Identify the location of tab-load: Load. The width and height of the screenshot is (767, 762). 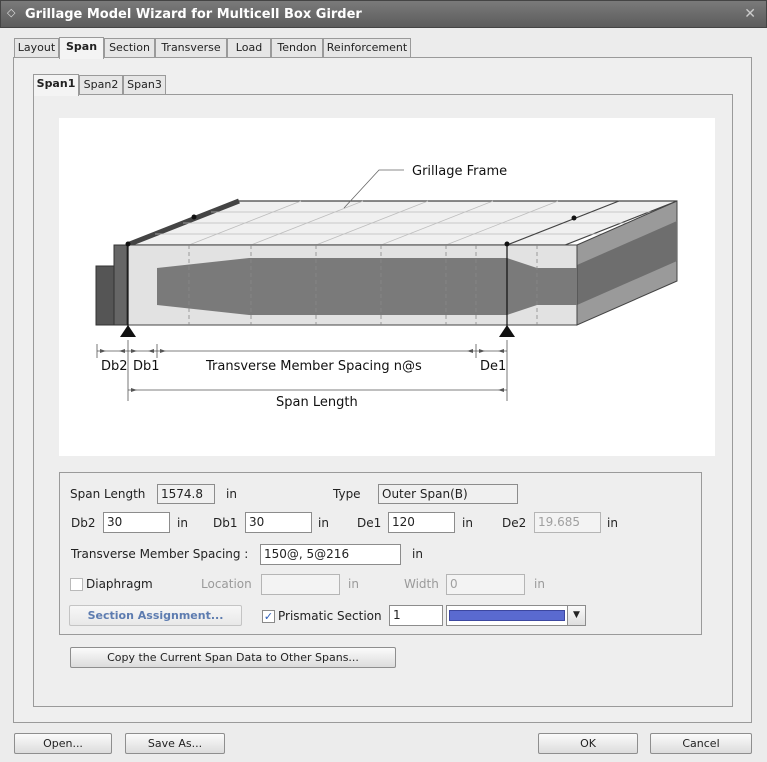
(249, 48).